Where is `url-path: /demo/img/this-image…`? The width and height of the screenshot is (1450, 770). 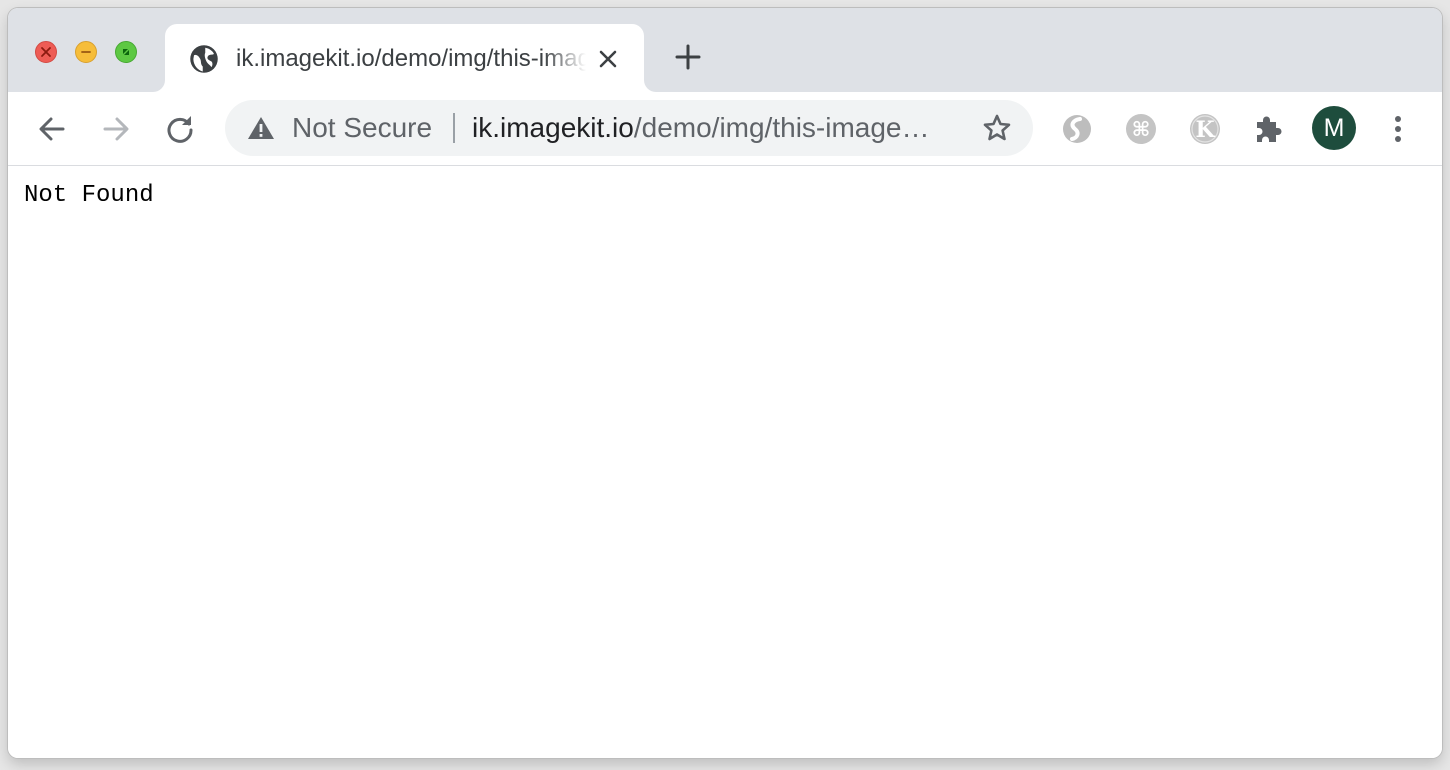
url-path: /demo/img/this-image… is located at coordinates (781, 127).